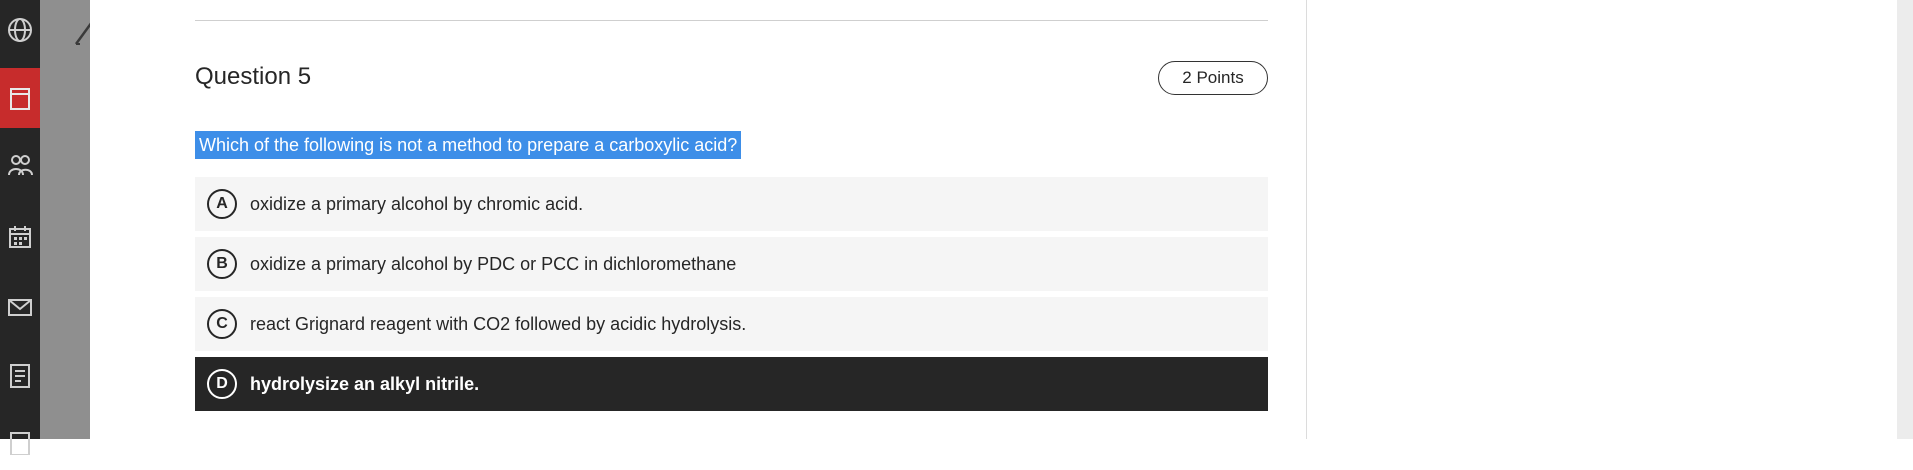 The width and height of the screenshot is (1913, 470). I want to click on points-badge: 2 Points, so click(1213, 78).